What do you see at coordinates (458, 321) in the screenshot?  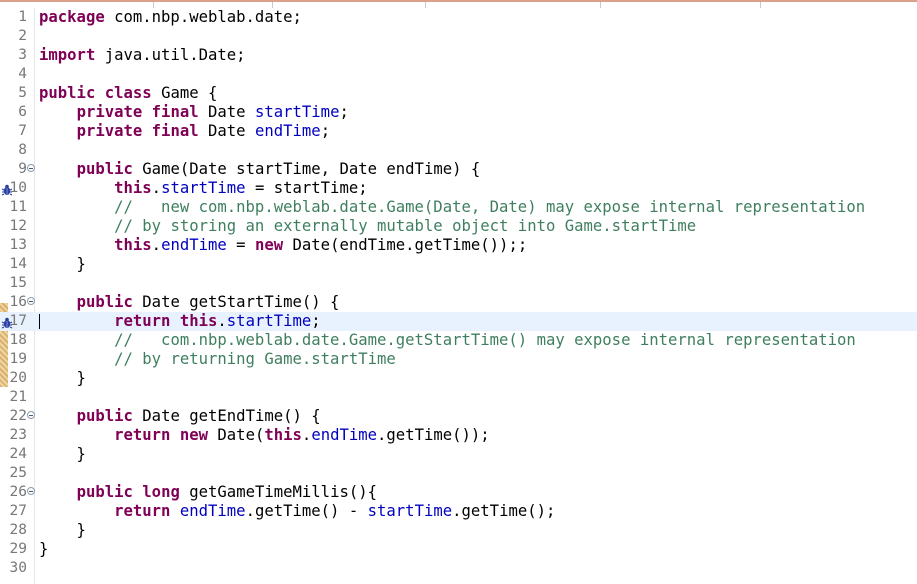 I see `code-line: 17 return this.startTime;` at bounding box center [458, 321].